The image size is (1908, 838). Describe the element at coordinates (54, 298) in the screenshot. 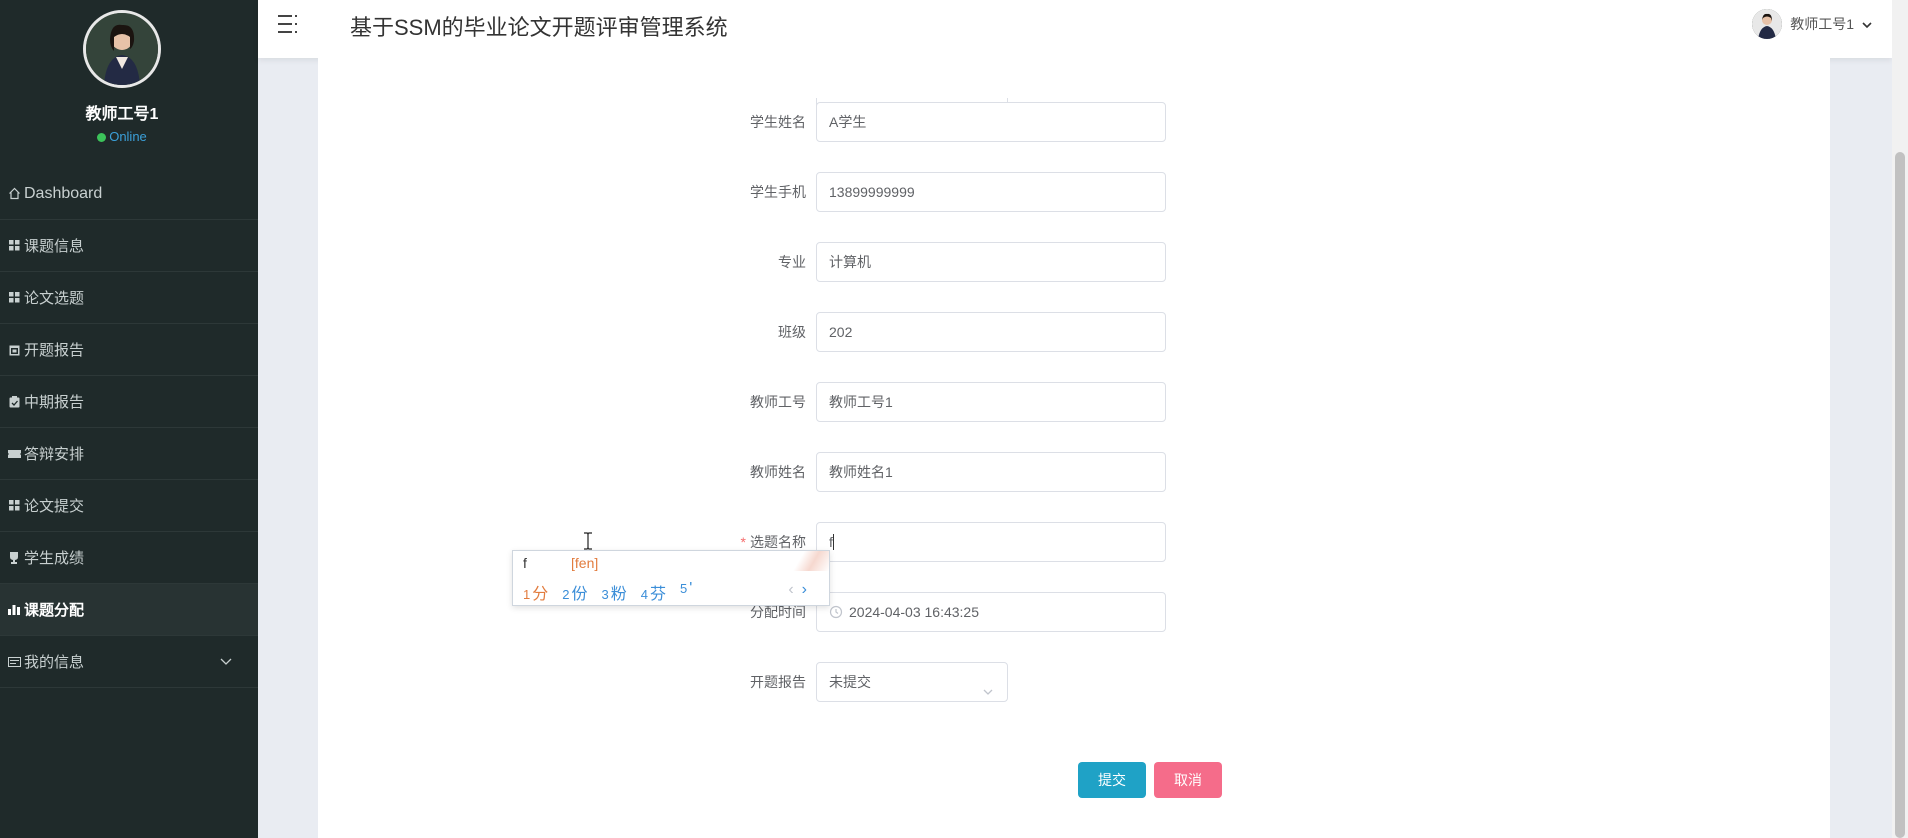

I see `sidebar-item-label: 论文选题` at that location.